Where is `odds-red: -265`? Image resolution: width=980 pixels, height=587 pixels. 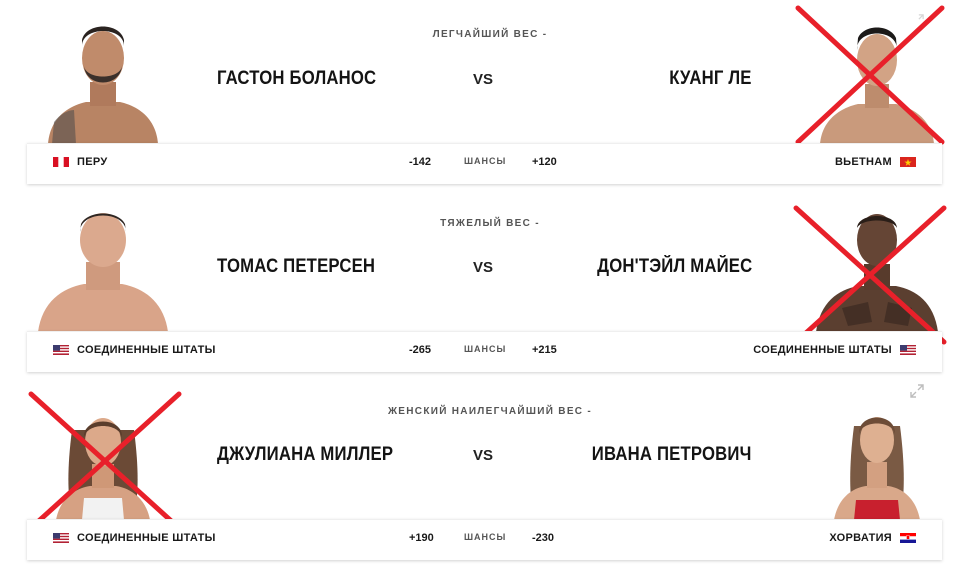
odds-red: -265 is located at coordinates (420, 350).